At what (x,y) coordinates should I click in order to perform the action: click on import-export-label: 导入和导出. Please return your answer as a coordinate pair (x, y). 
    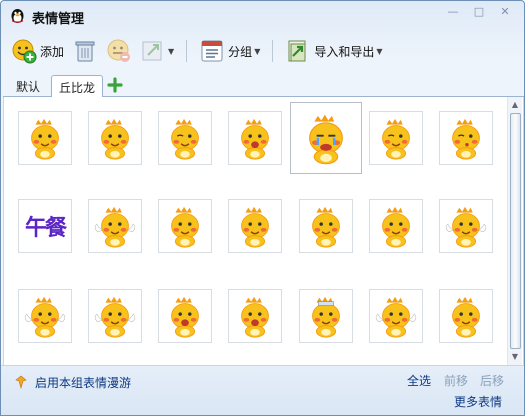
    Looking at the image, I should click on (344, 51).